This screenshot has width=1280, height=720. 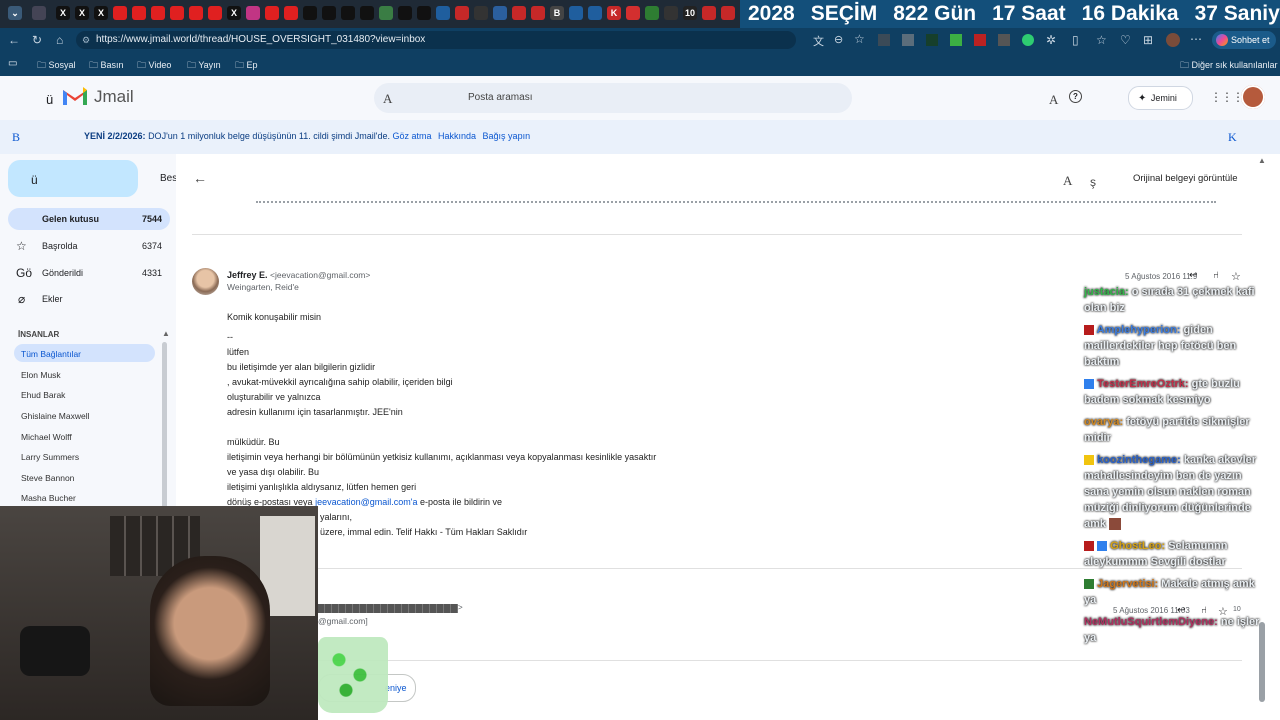 What do you see at coordinates (14, 40) in the screenshot?
I see `back-icon: ←` at bounding box center [14, 40].